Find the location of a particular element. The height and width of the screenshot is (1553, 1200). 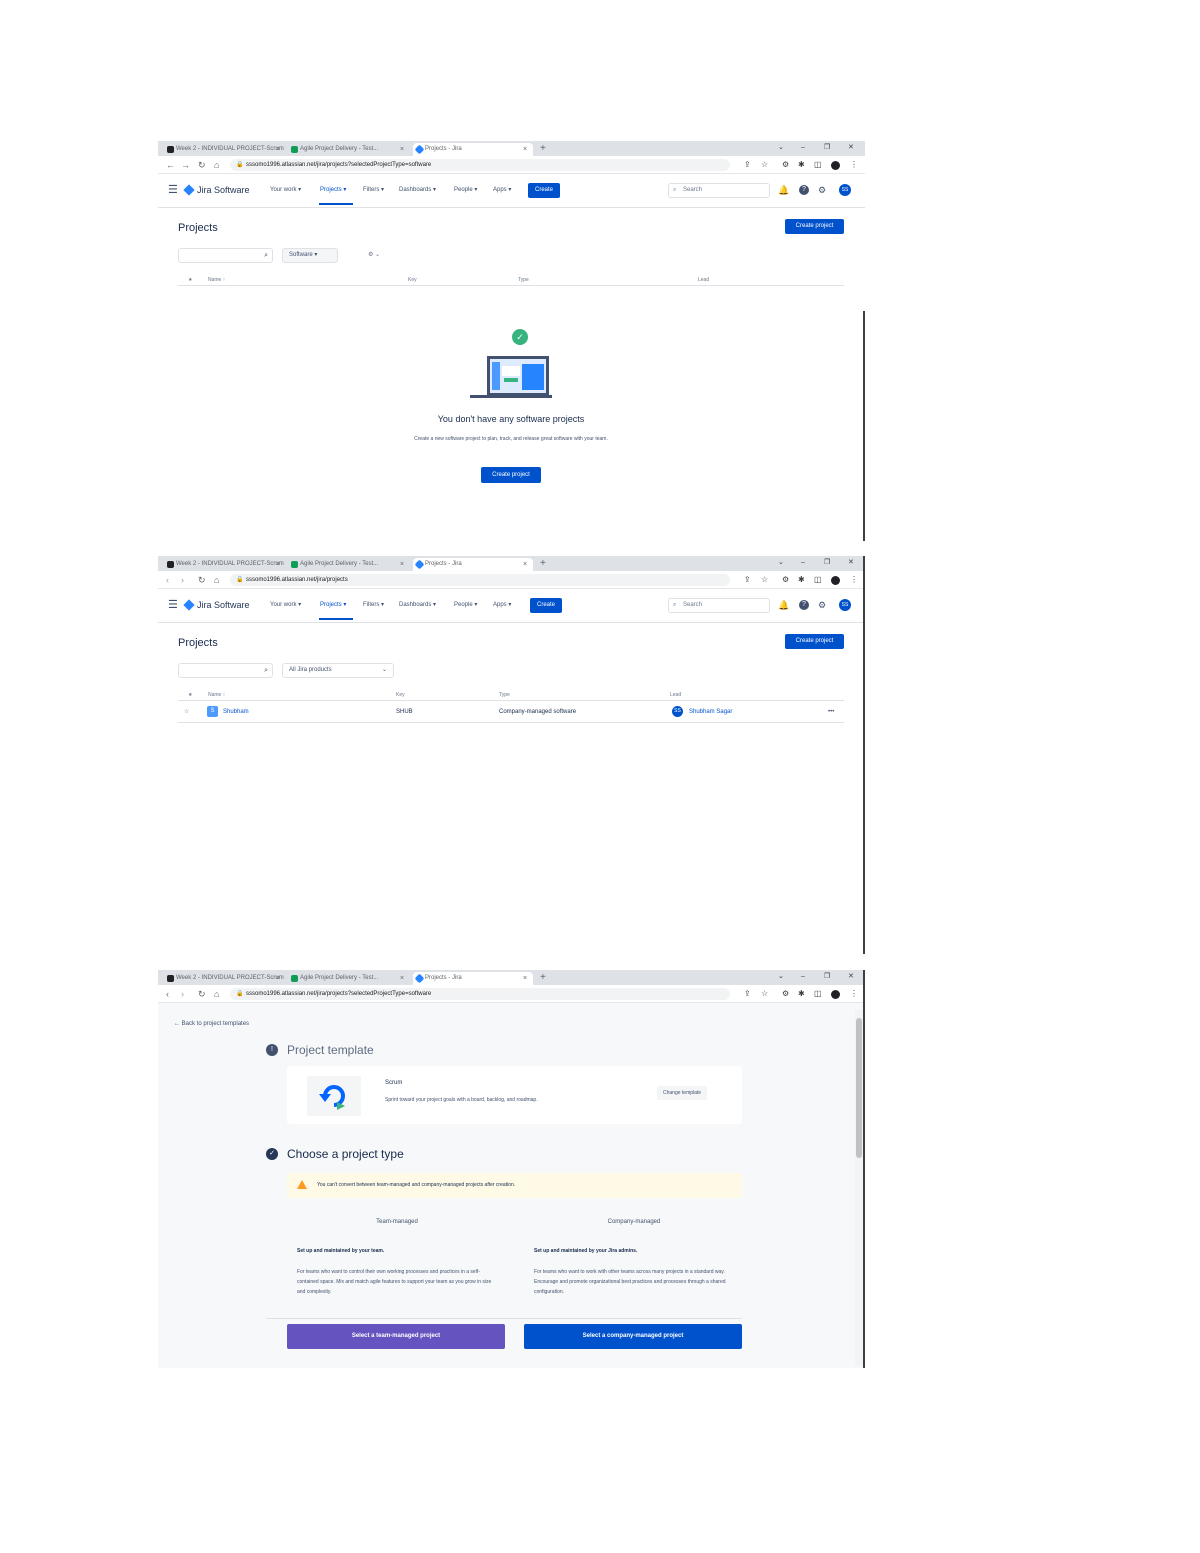

help-icon: ? is located at coordinates (804, 190).